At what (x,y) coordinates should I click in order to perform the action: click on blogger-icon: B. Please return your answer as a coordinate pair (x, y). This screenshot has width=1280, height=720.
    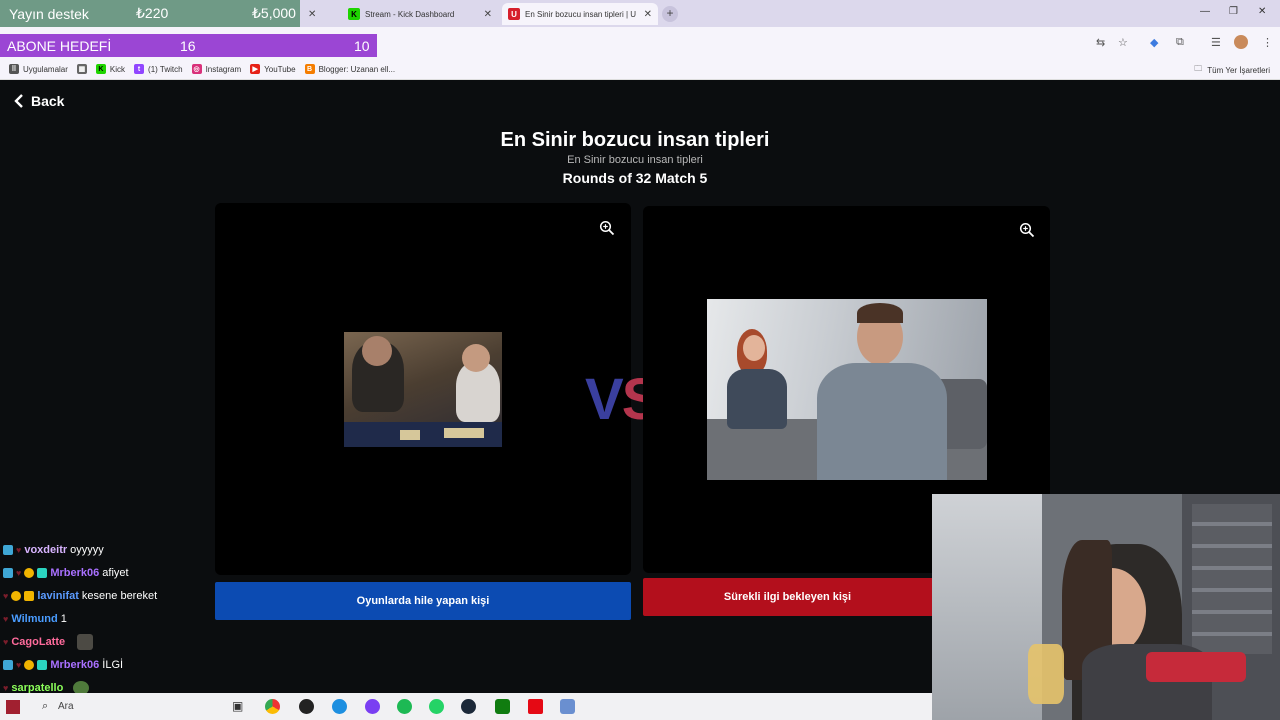
    Looking at the image, I should click on (309, 69).